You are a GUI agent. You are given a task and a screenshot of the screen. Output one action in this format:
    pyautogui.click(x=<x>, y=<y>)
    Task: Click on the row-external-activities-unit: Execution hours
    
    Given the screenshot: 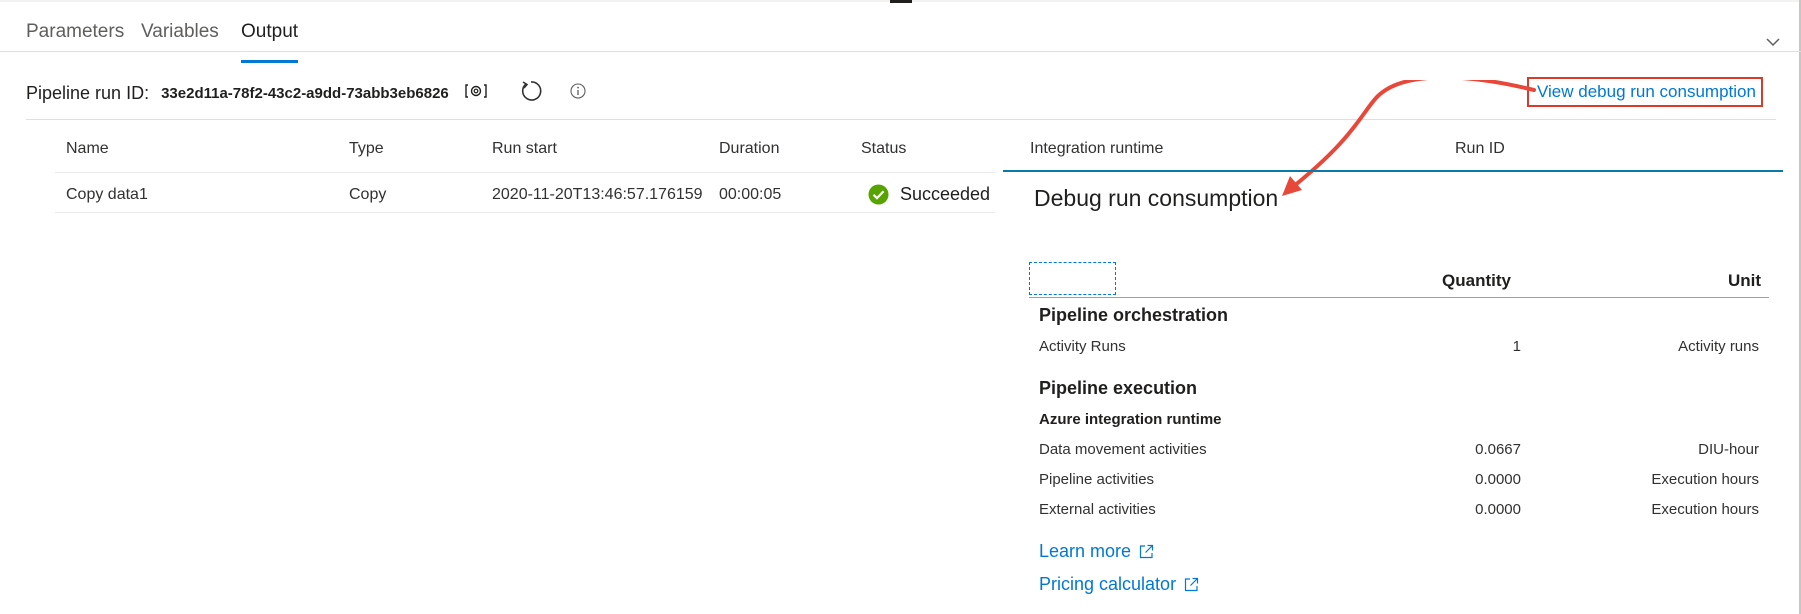 What is the action you would take?
    pyautogui.click(x=1705, y=509)
    